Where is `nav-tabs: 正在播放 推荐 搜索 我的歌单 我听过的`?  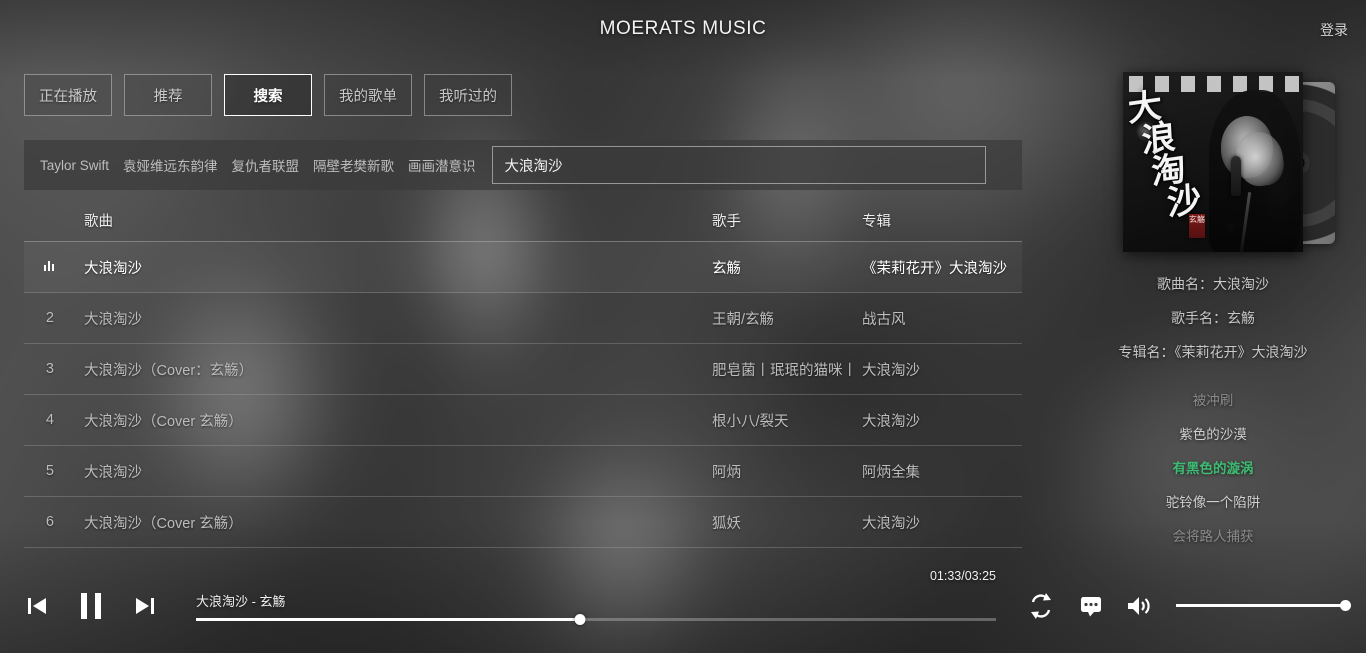 nav-tabs: 正在播放 推荐 搜索 我的歌单 我听过的 is located at coordinates (268, 95).